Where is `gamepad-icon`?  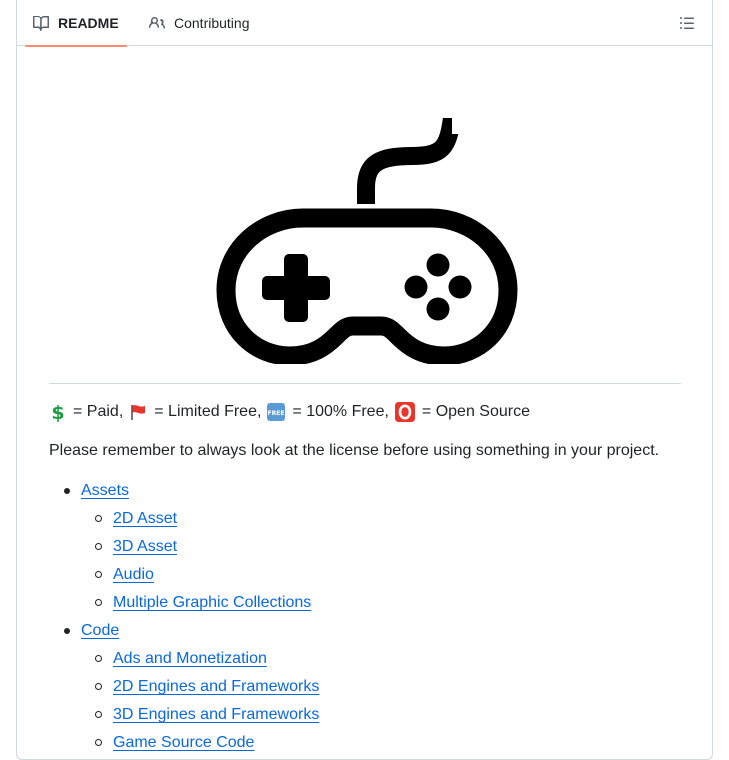 gamepad-icon is located at coordinates (367, 241).